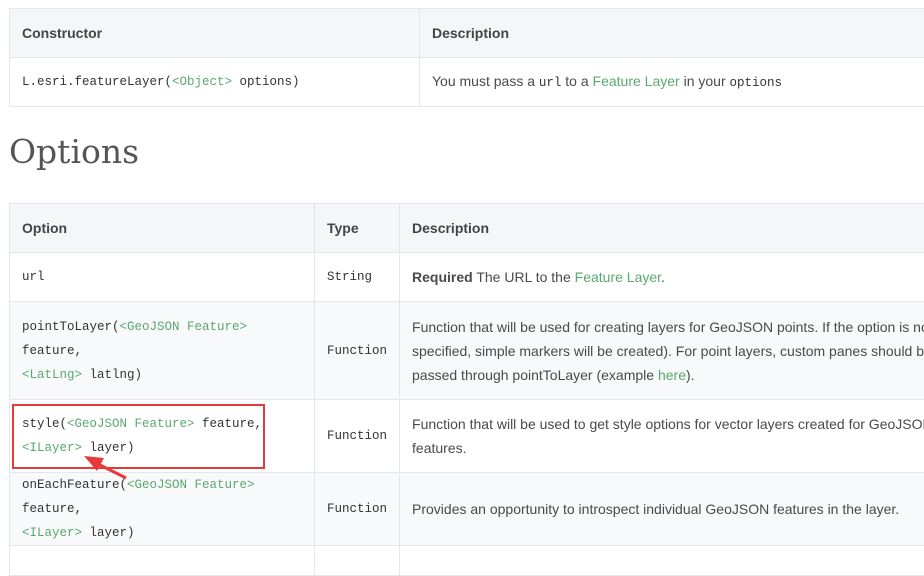  What do you see at coordinates (215, 33) in the screenshot?
I see `column-header-constructor: Constructor` at bounding box center [215, 33].